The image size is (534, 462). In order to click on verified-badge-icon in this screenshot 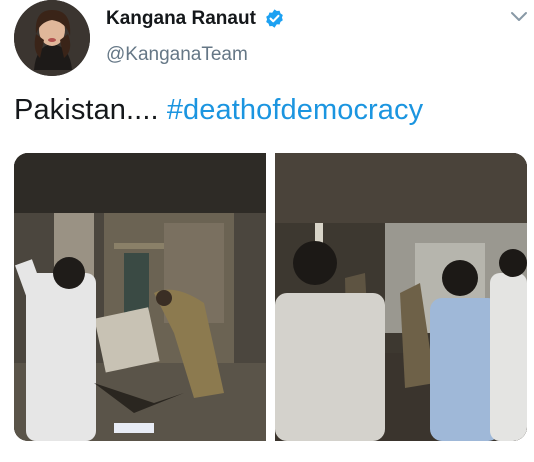, I will do `click(274, 18)`.